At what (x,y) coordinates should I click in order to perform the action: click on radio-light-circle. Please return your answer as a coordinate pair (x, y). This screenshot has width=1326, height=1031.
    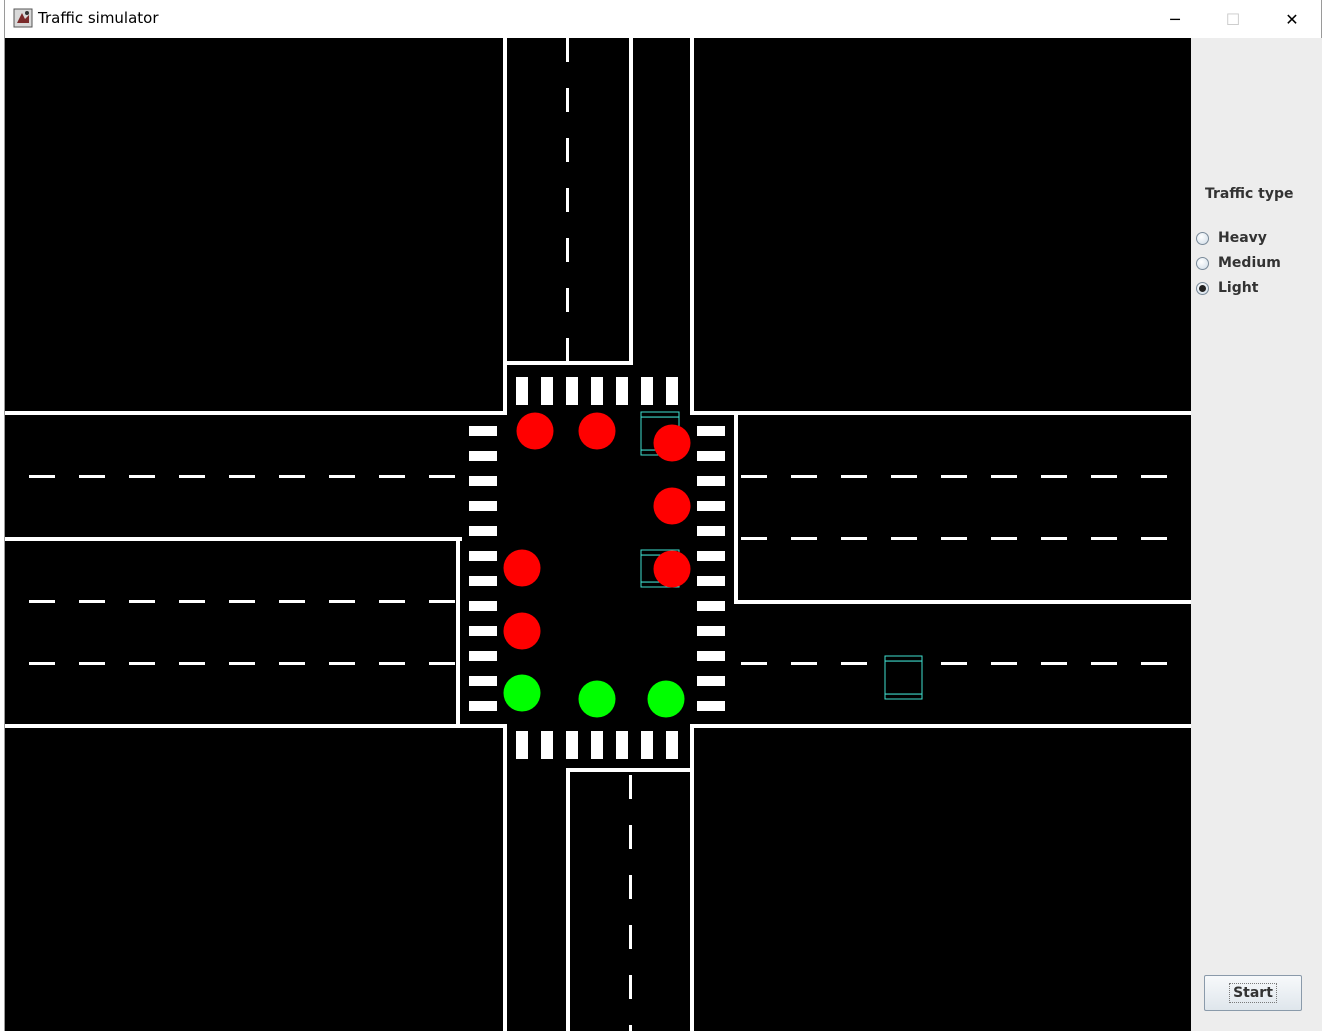
    Looking at the image, I should click on (1202, 288).